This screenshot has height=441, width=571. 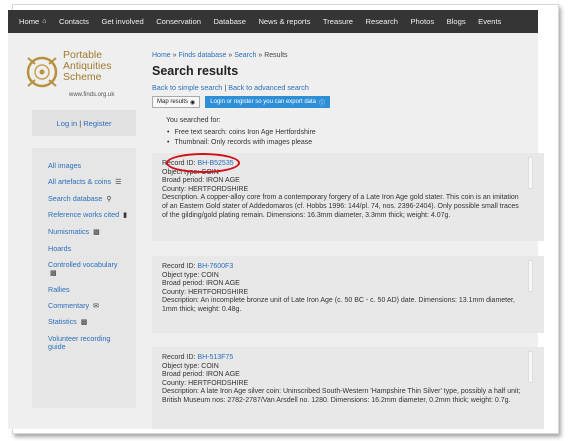 I want to click on map-results-label: Map results, so click(x=173, y=102).